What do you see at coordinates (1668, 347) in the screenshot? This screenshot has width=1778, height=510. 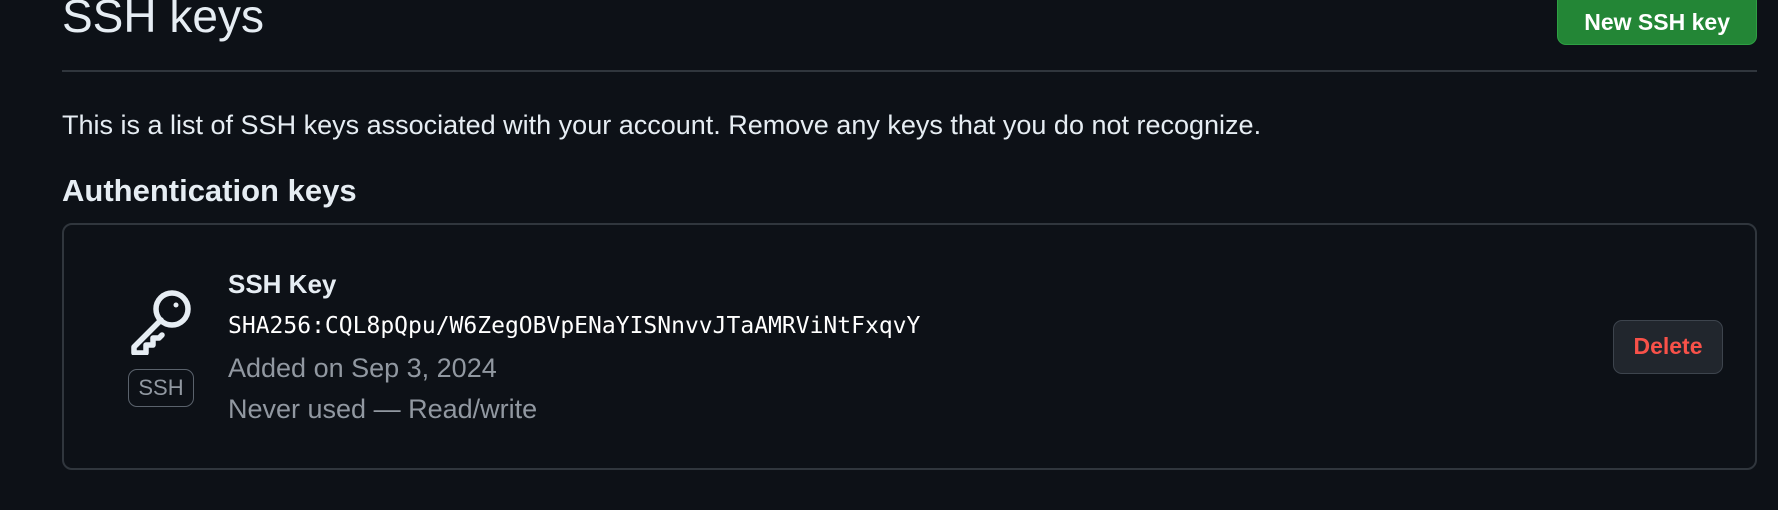 I see `delete-key-button: Delete` at bounding box center [1668, 347].